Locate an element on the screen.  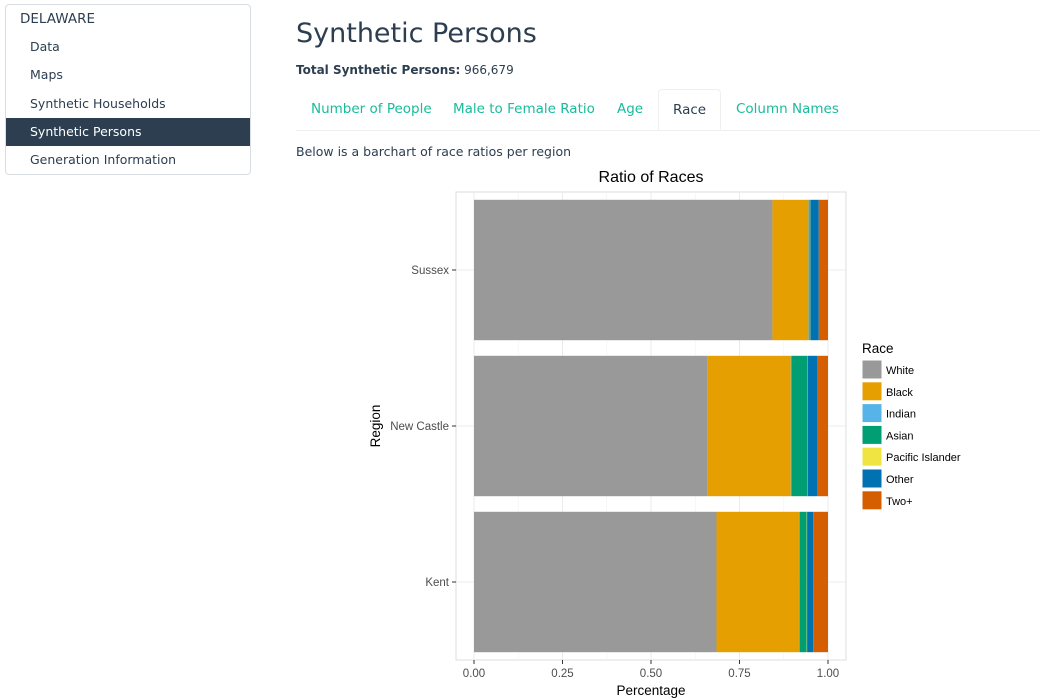
y-tick-label: New Castle is located at coordinates (419, 427).